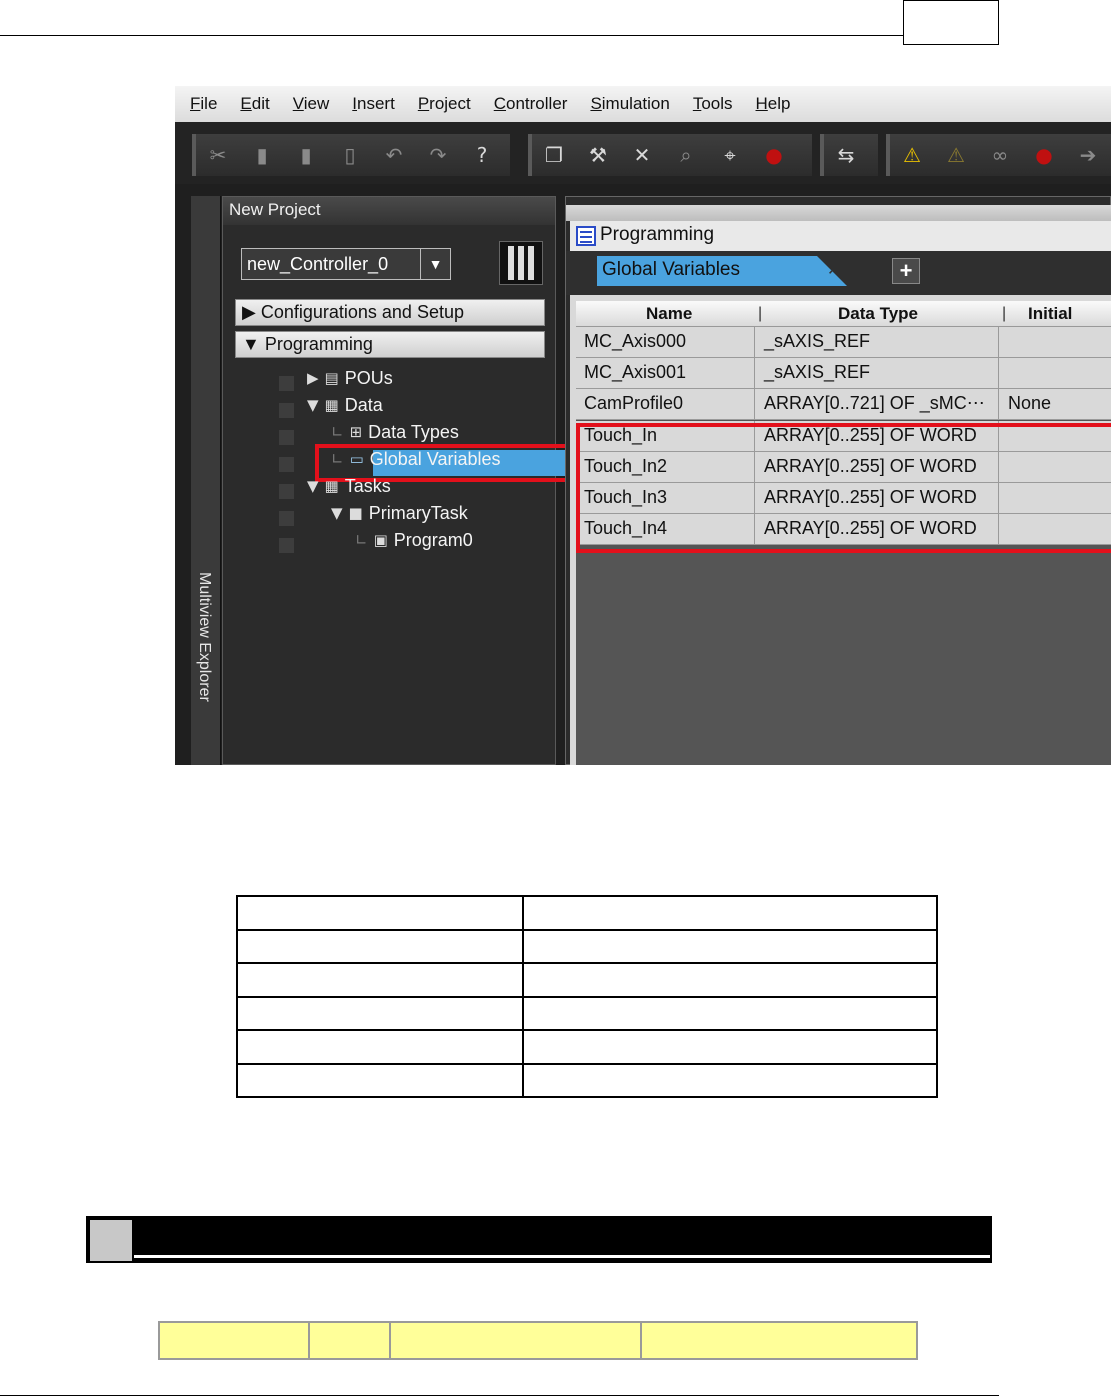  What do you see at coordinates (390, 312) in the screenshot?
I see `section-configurations: ▶ Configurations and Setup` at bounding box center [390, 312].